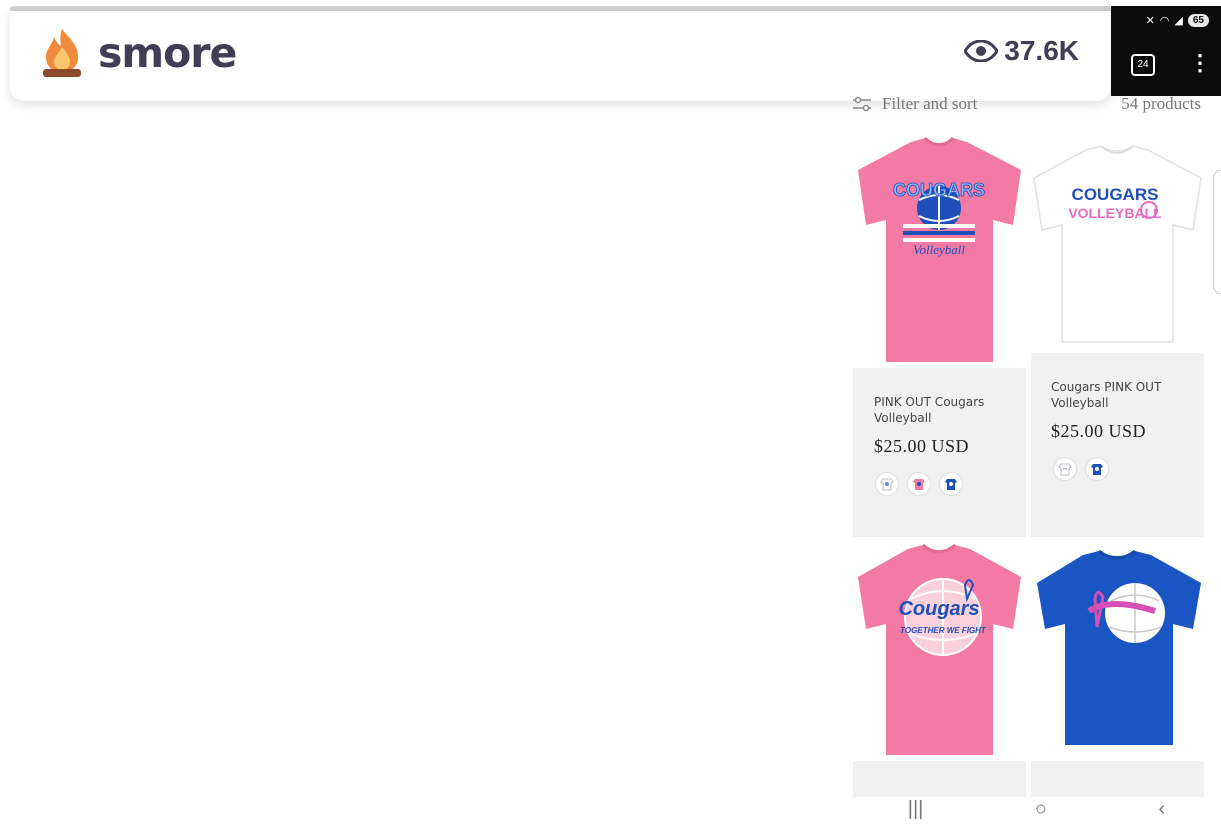  Describe the element at coordinates (62, 53) in the screenshot. I see `campfire-icon` at that location.